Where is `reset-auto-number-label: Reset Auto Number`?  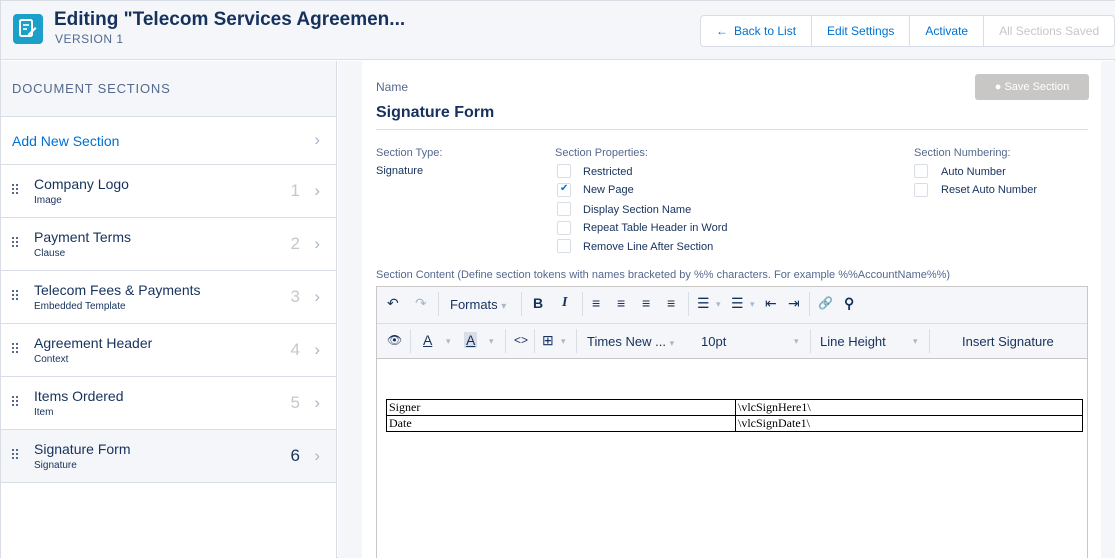 reset-auto-number-label: Reset Auto Number is located at coordinates (989, 190).